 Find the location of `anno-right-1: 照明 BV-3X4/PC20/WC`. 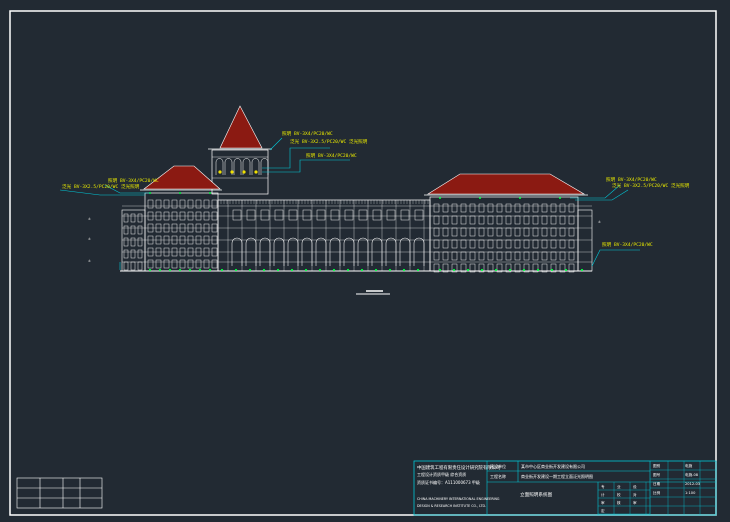

anno-right-1: 照明 BV-3X4/PC20/WC is located at coordinates (631, 180).